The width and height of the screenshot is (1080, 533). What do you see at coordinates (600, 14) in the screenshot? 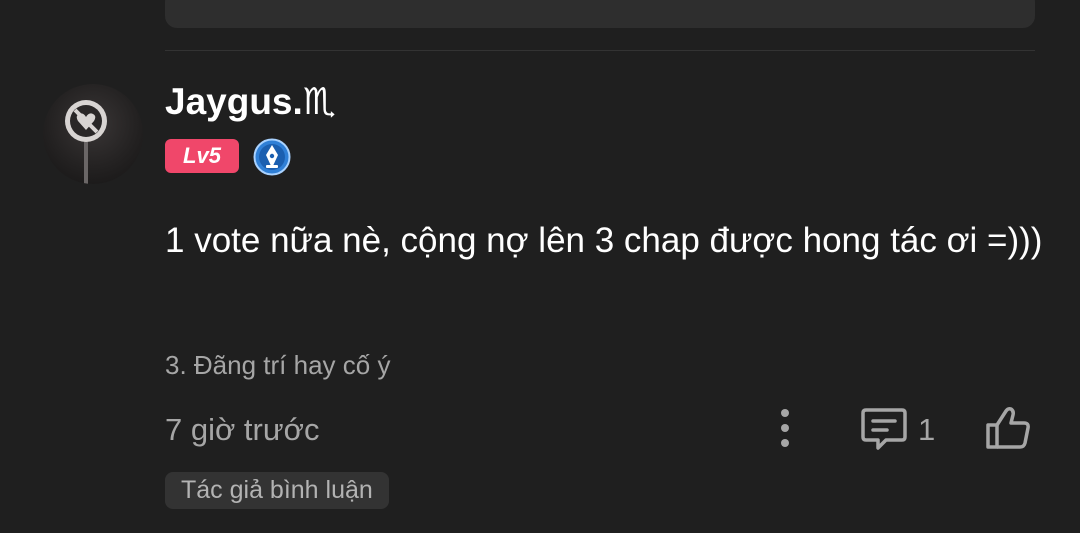
I see `previous-comment-card` at bounding box center [600, 14].